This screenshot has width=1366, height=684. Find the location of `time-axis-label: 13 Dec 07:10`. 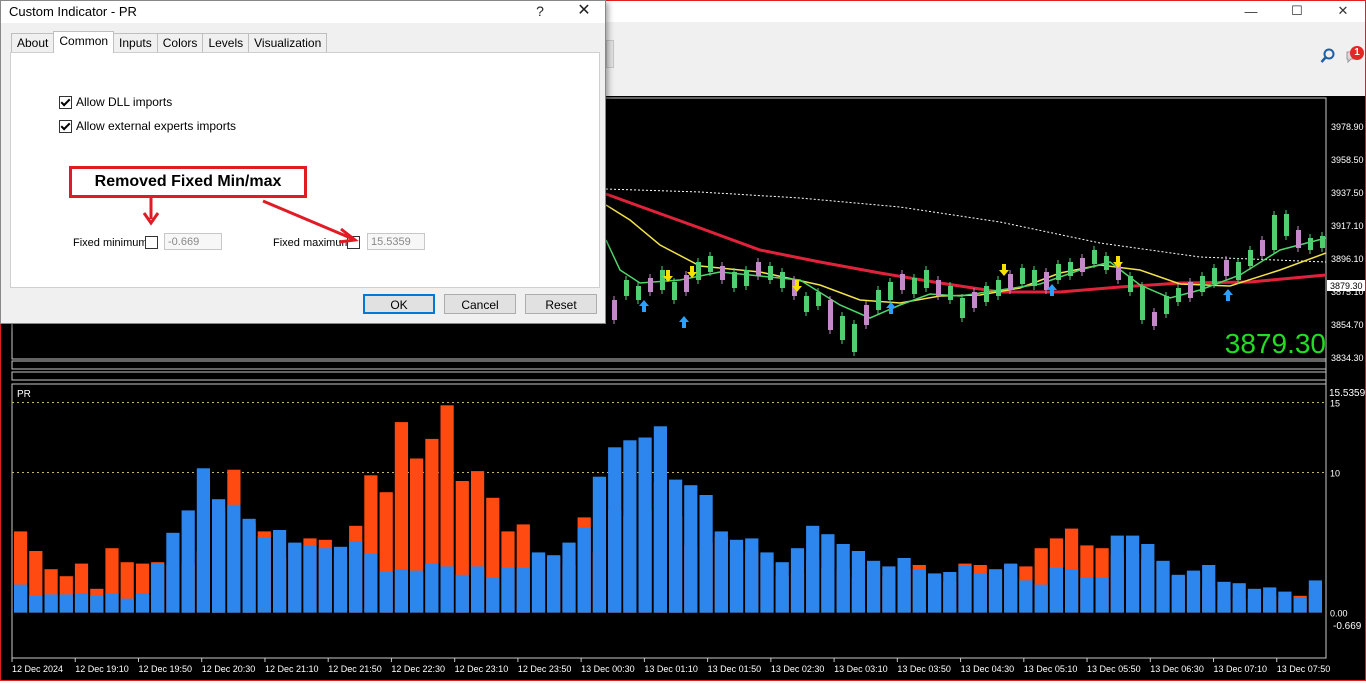

time-axis-label: 13 Dec 07:10 is located at coordinates (1241, 669).